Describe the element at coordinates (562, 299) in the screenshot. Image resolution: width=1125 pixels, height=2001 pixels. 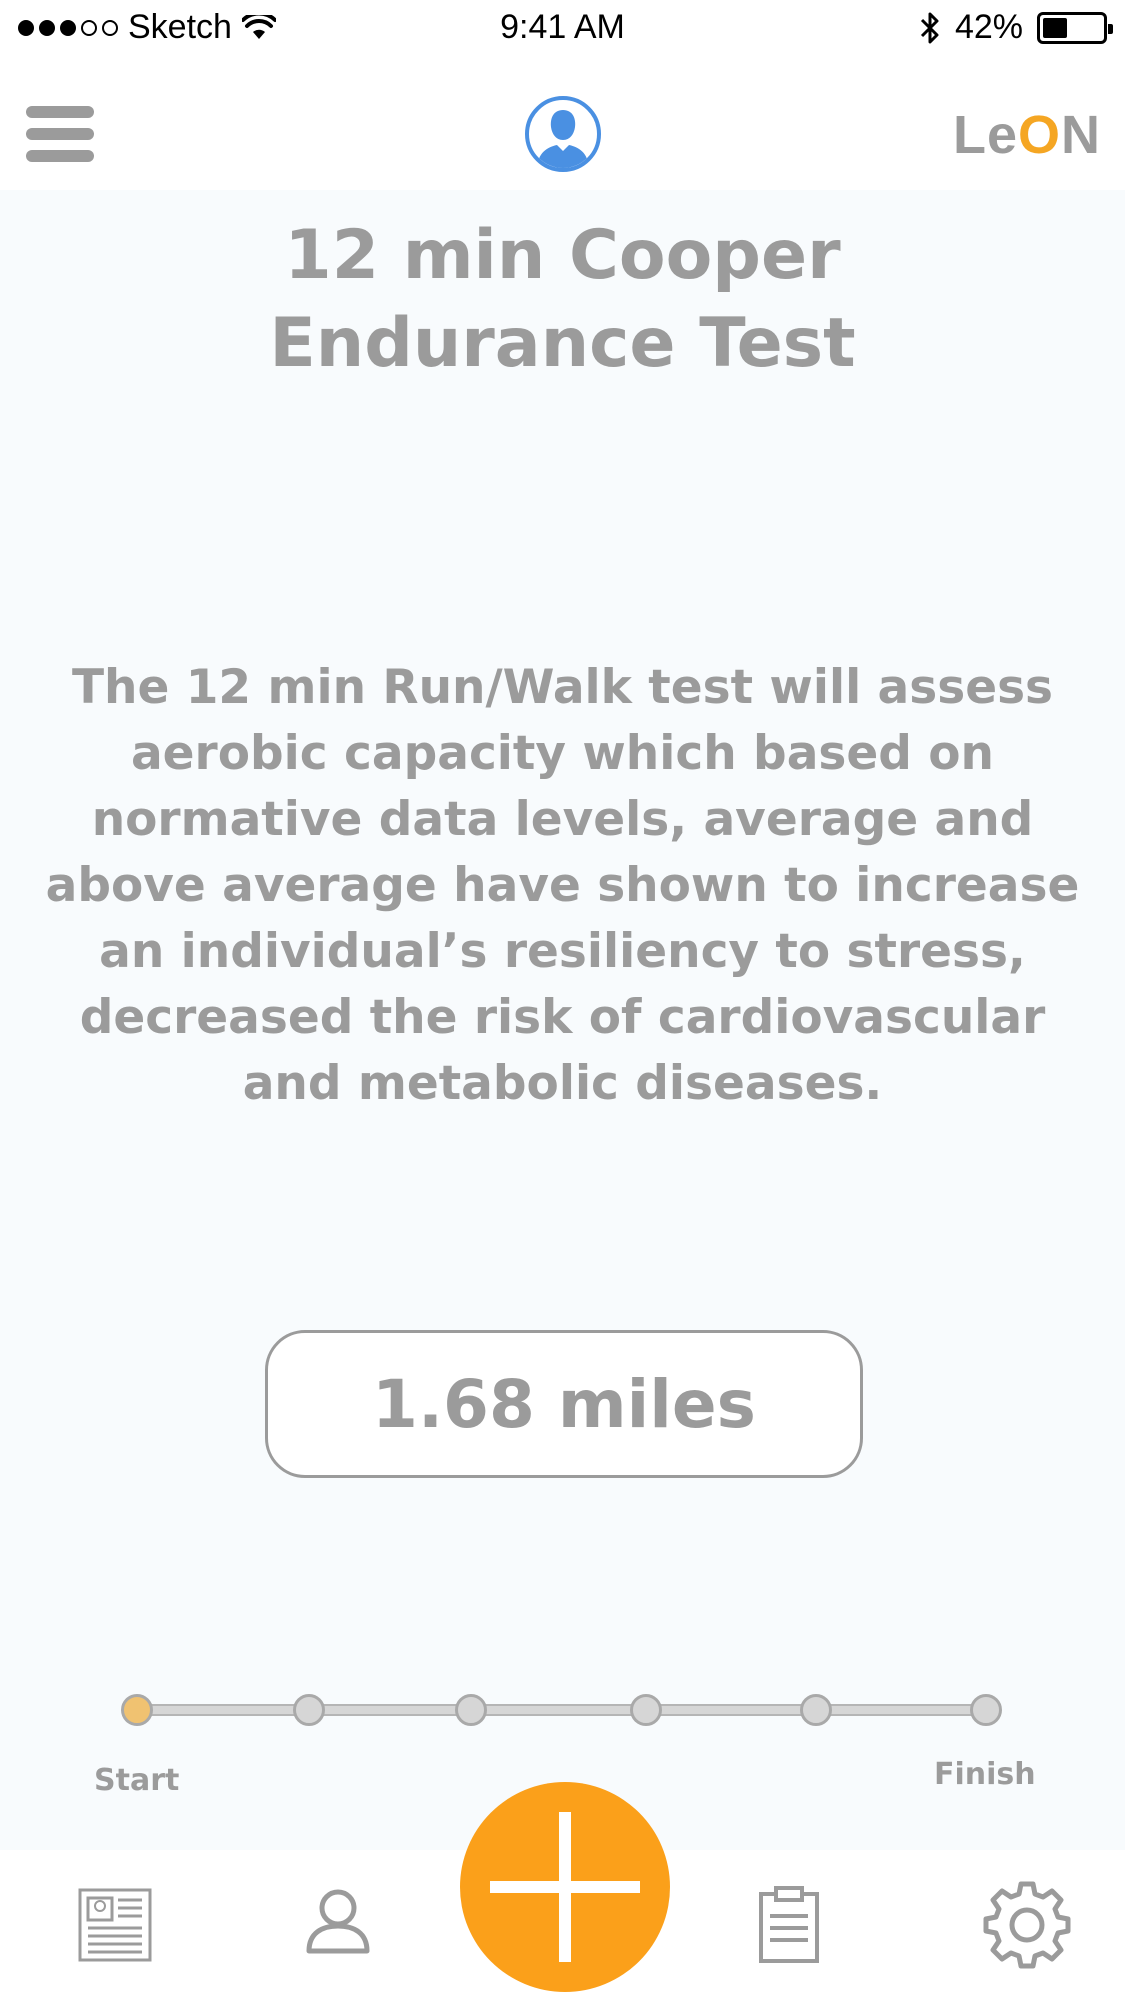
I see `page-title: 12 min Cooper Endurance Test` at that location.